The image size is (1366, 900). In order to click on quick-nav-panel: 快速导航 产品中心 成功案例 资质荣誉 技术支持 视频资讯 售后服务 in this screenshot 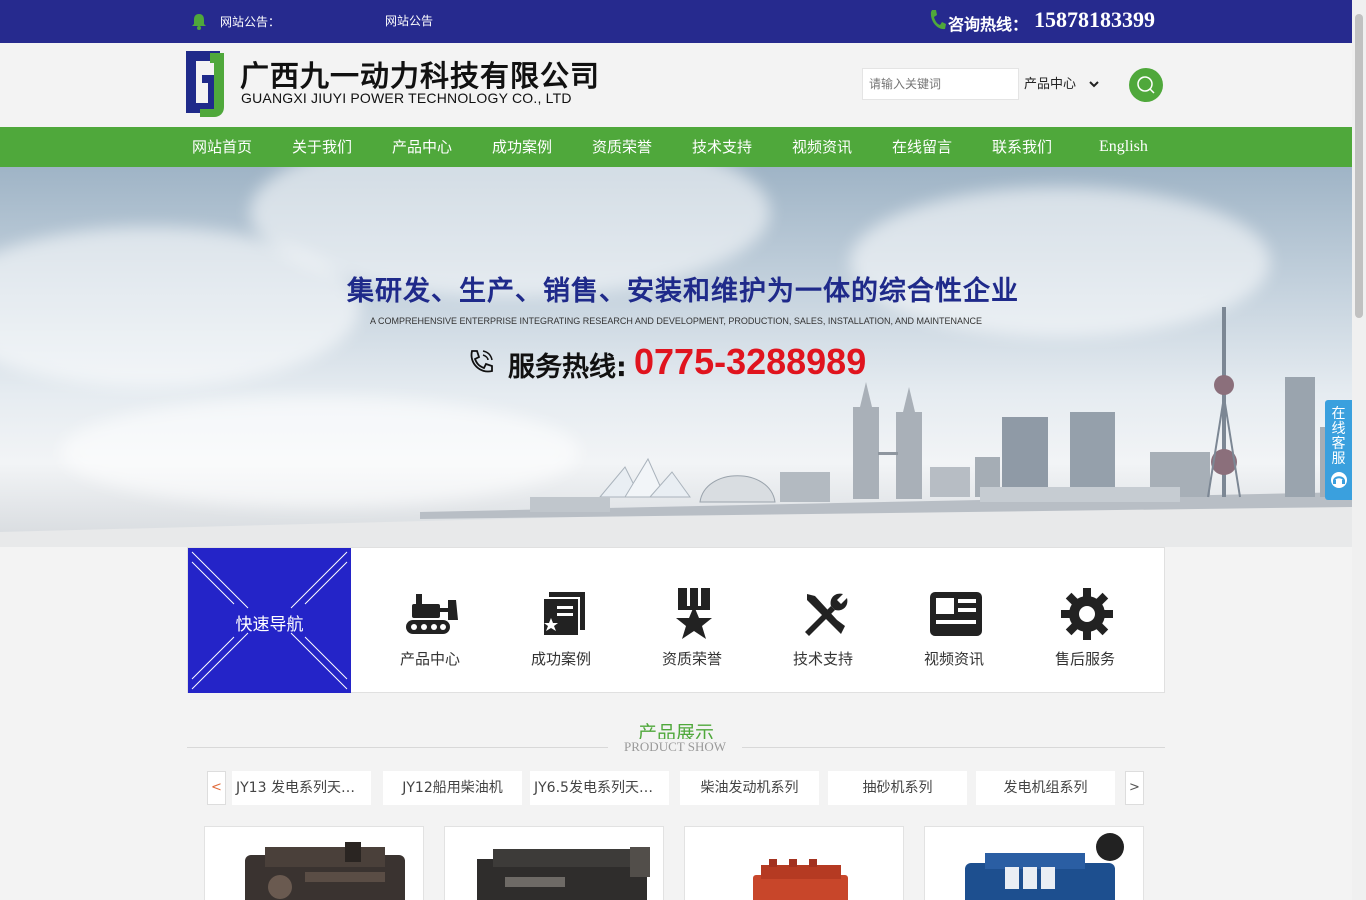, I will do `click(676, 620)`.